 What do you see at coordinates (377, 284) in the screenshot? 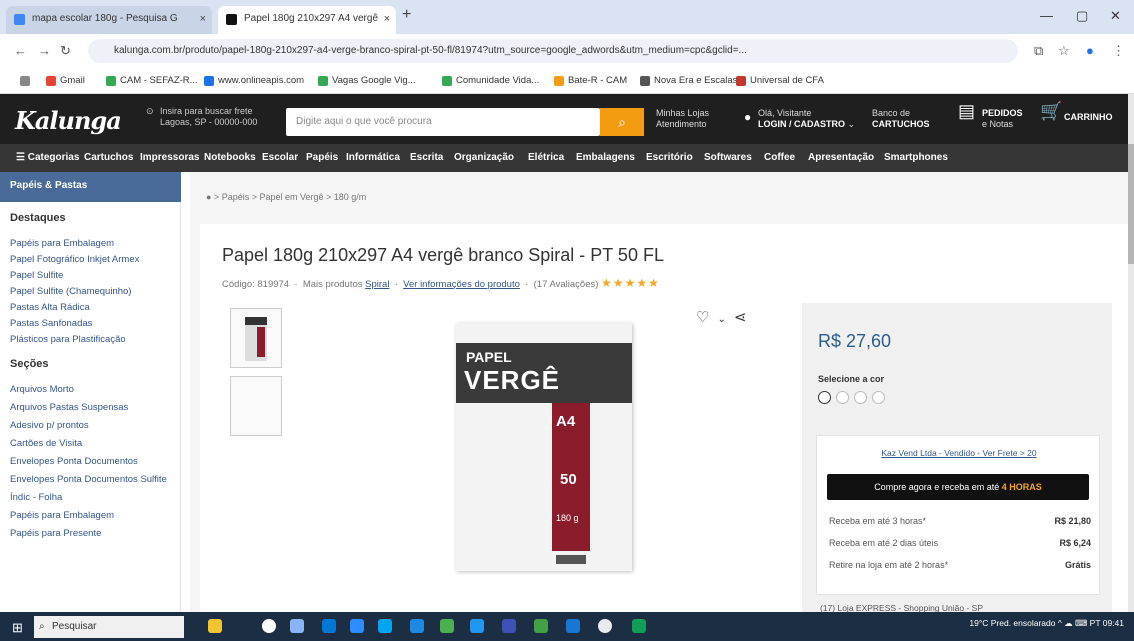
I see `brand-link: Spiral` at bounding box center [377, 284].